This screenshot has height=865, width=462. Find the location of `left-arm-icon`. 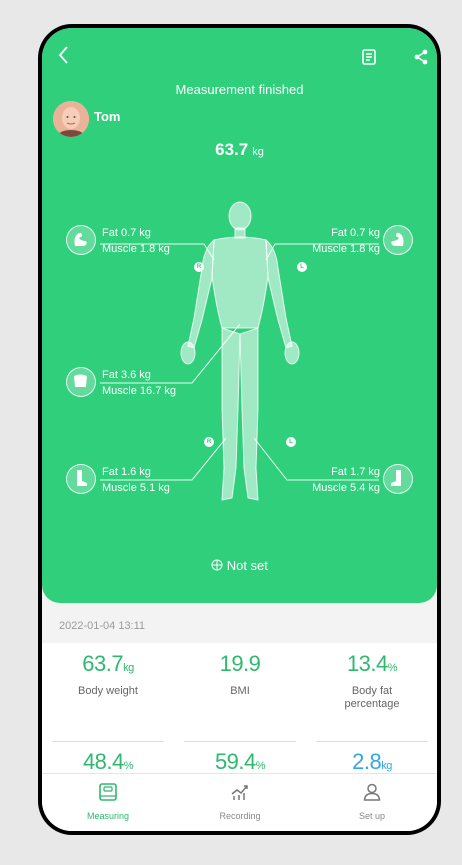

left-arm-icon is located at coordinates (81, 240).